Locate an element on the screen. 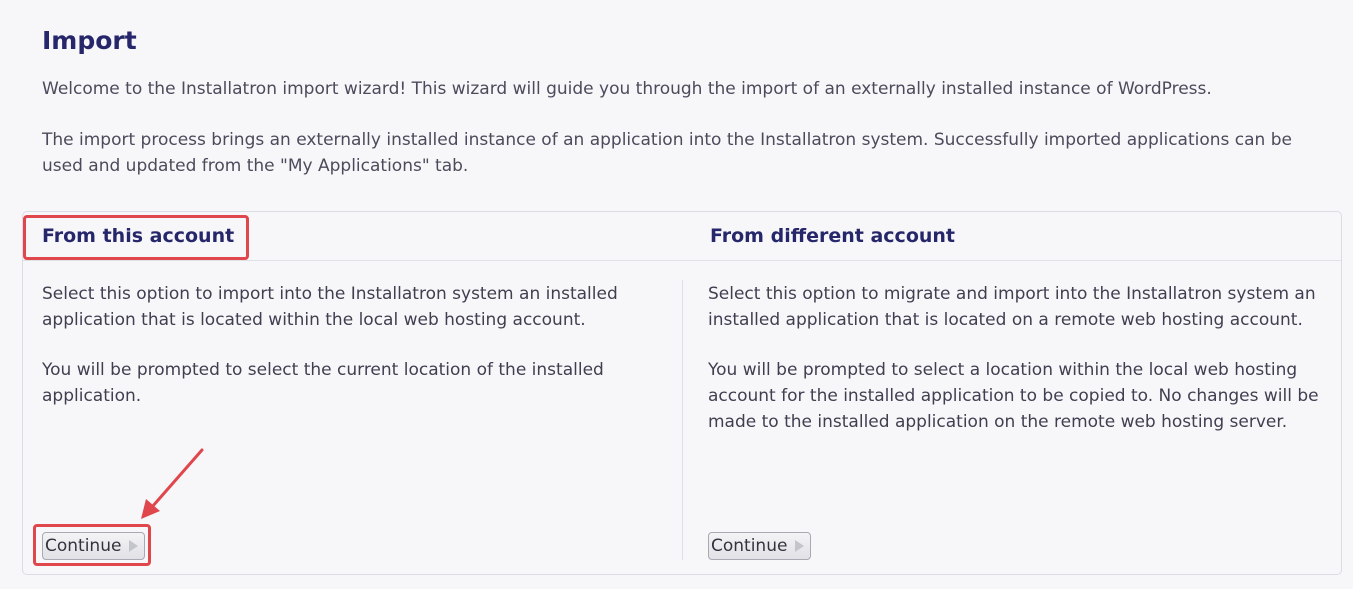 This screenshot has width=1353, height=589. option-title-different-account: From different account is located at coordinates (833, 236).